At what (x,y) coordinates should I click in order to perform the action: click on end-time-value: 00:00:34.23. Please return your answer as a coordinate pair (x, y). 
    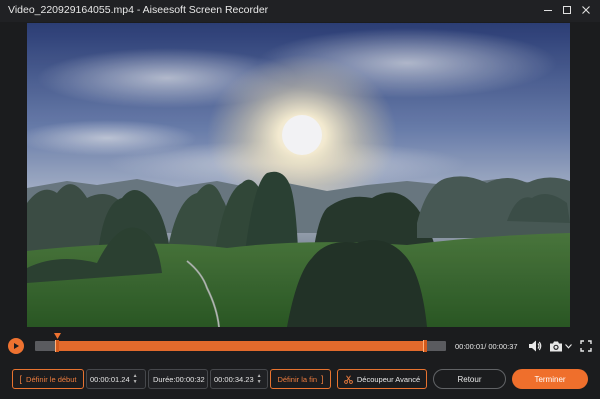
    Looking at the image, I should click on (234, 379).